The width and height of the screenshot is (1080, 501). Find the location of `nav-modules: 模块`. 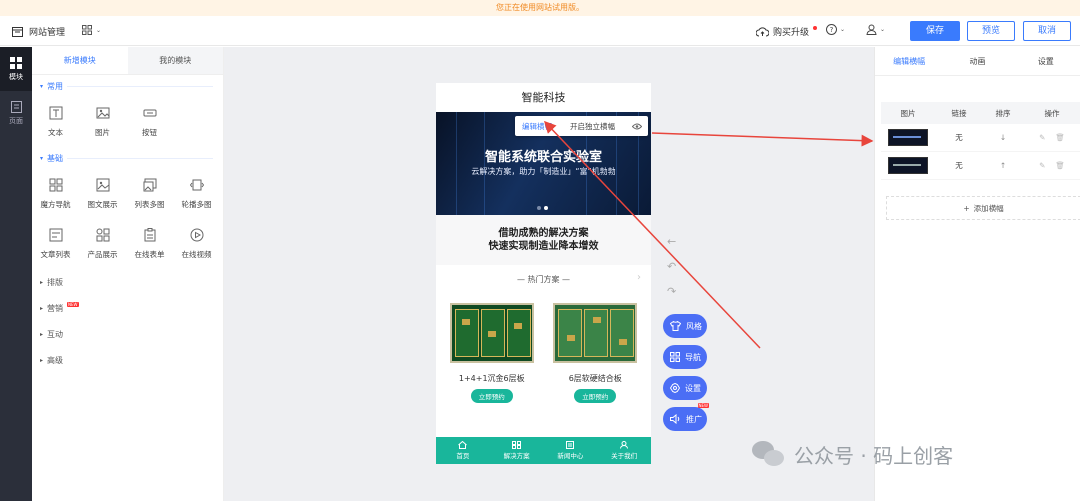

nav-modules: 模块 is located at coordinates (16, 69).